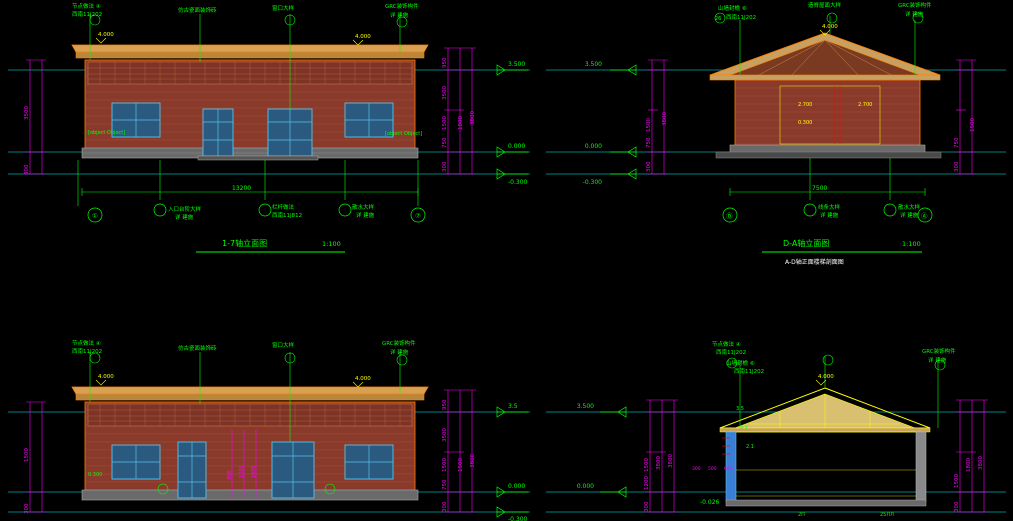 The height and width of the screenshot is (521, 1013). Describe the element at coordinates (403, 134) in the screenshot. I see `wall-level-3300: [object Object]` at that location.